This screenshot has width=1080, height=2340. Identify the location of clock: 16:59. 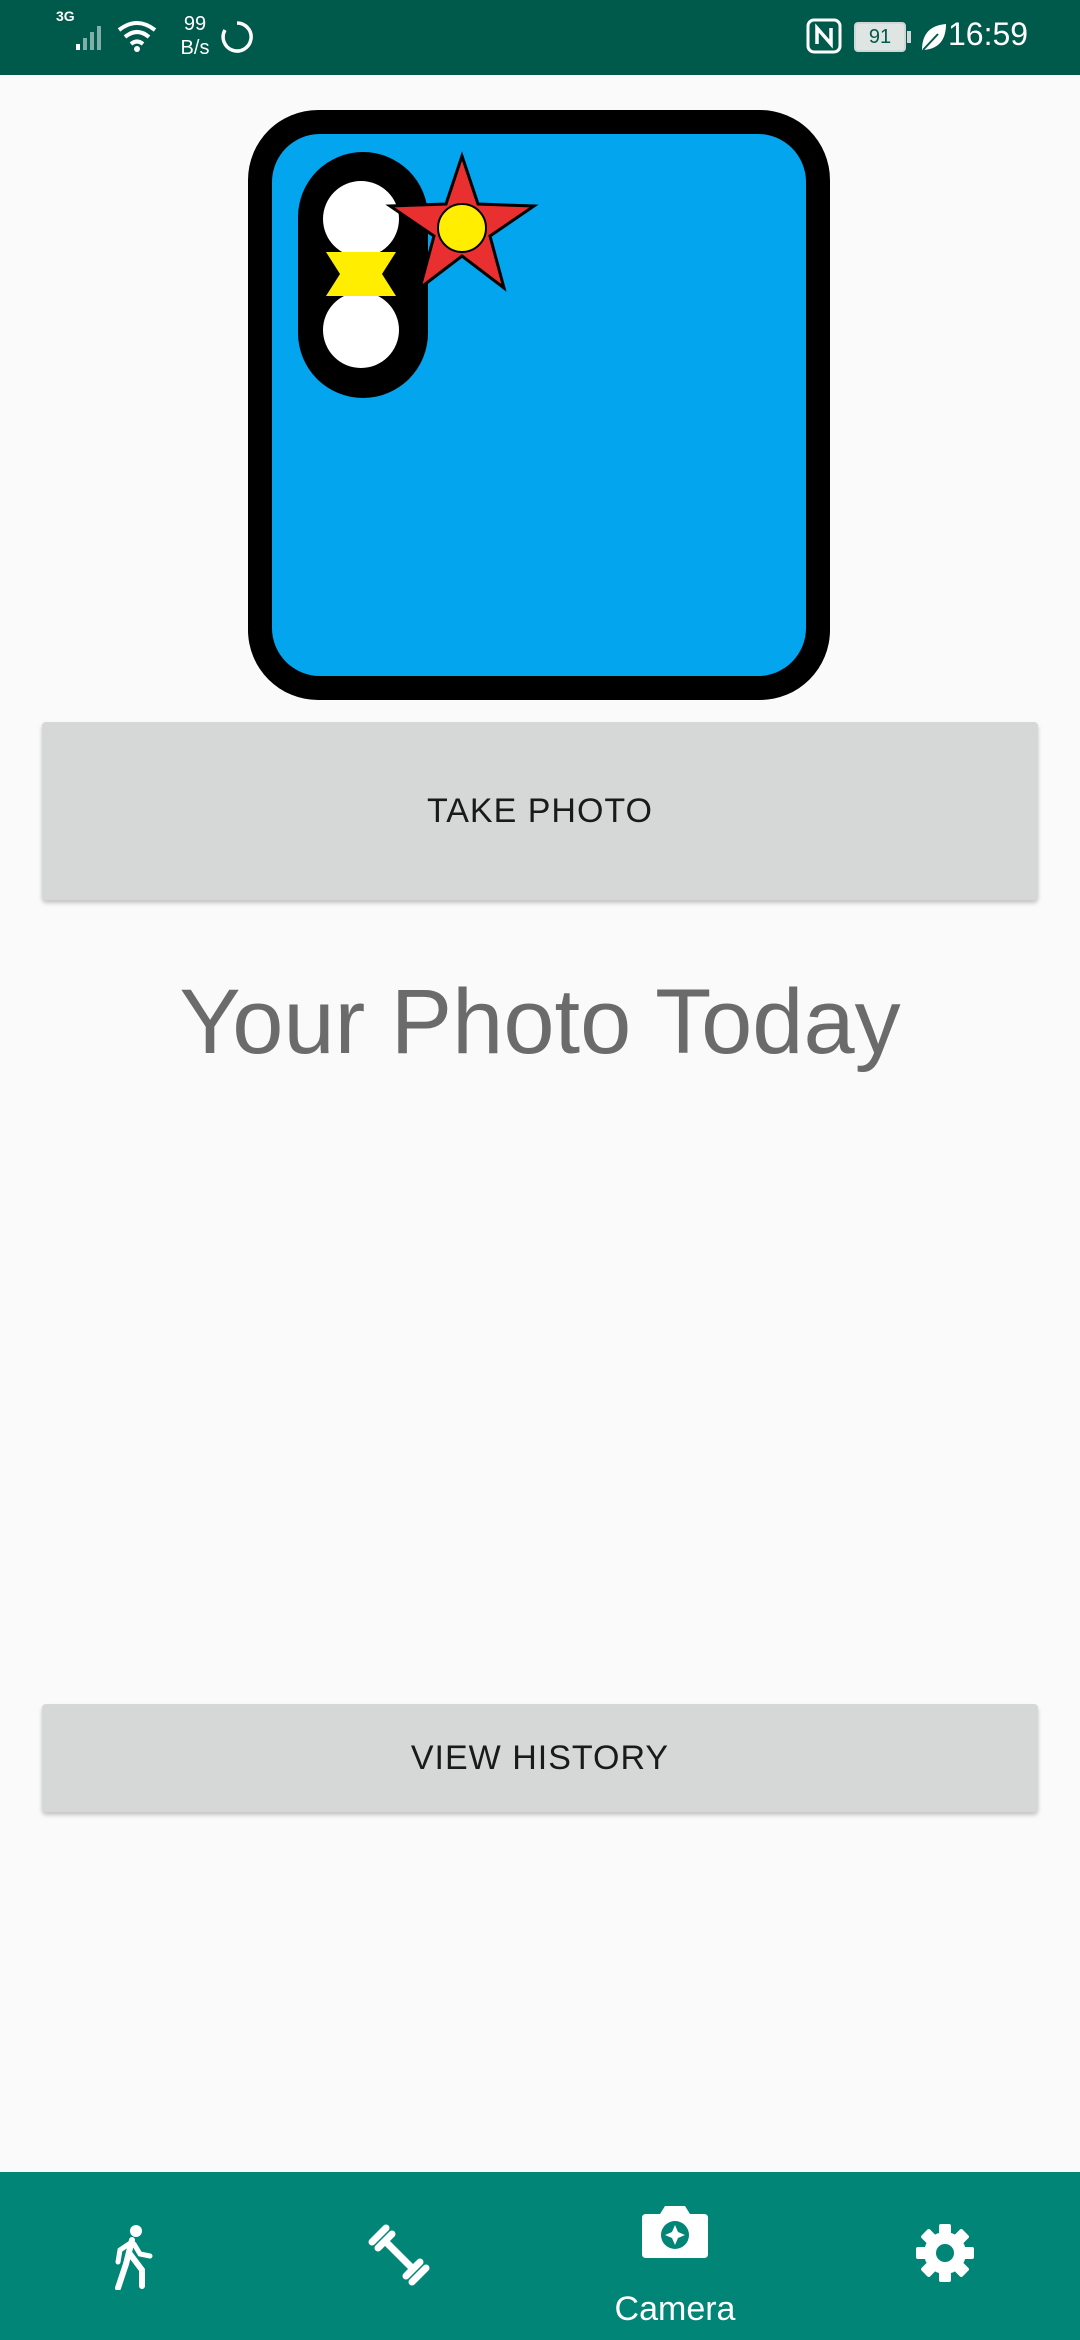
(988, 34).